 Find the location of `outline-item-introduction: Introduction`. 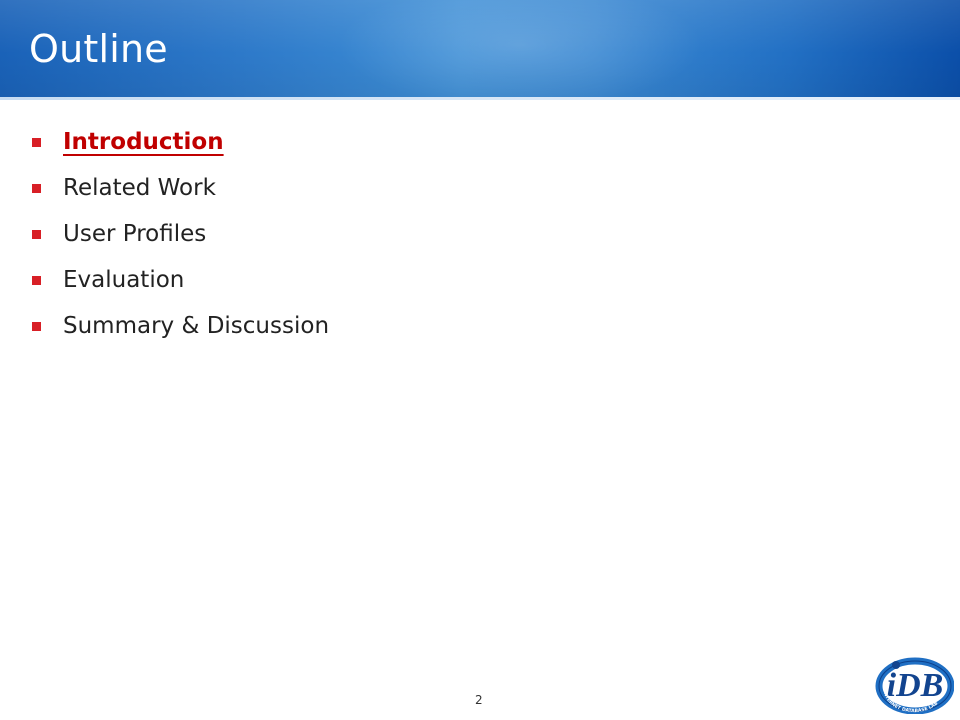

outline-item-introduction: Introduction is located at coordinates (180, 142).